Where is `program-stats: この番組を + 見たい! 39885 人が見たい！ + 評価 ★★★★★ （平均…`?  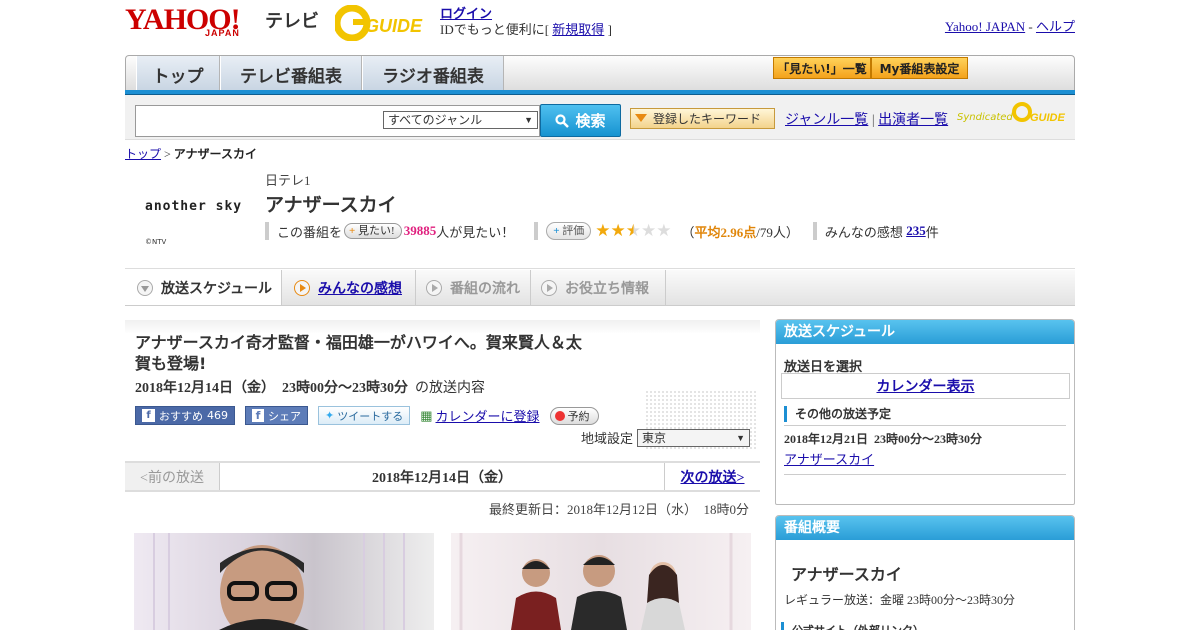 program-stats: この番組を + 見たい! 39885 人が見たい！ + 評価 ★★★★★ （平均… is located at coordinates (602, 231).